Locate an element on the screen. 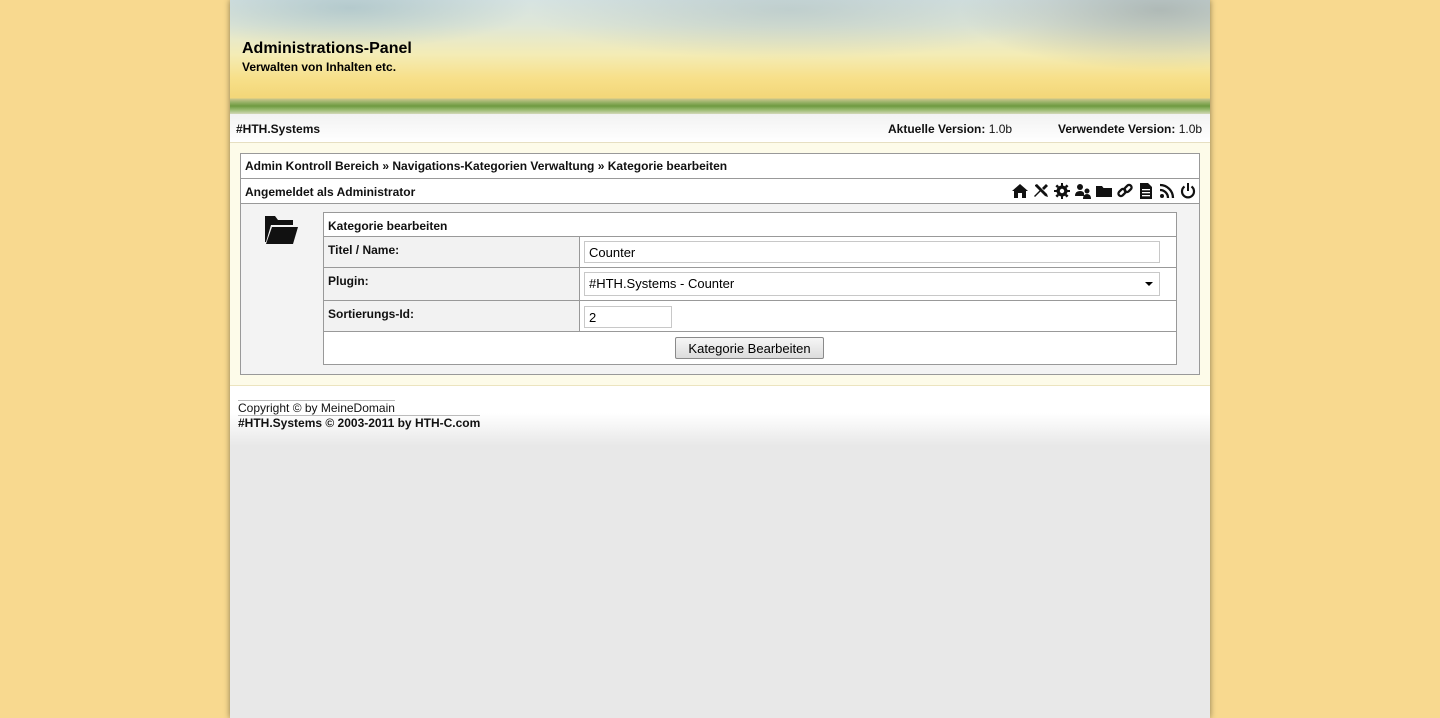 This screenshot has width=1440, height=718. settings-icon is located at coordinates (1062, 191).